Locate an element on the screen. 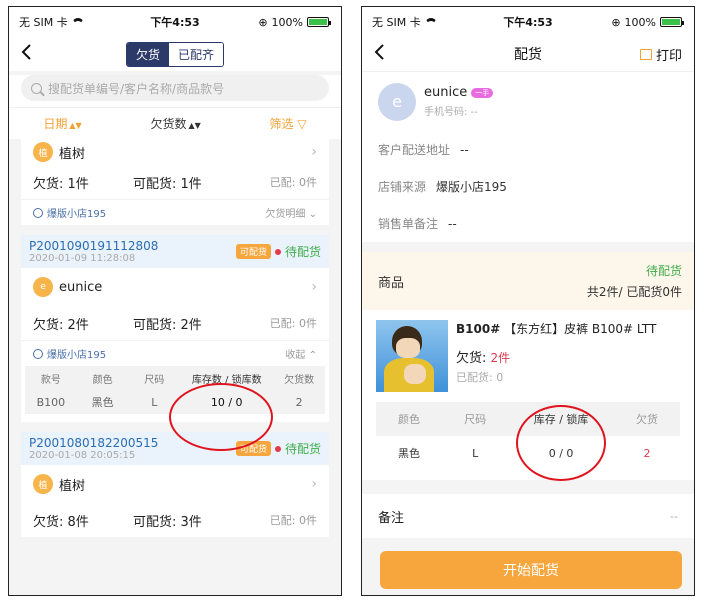 This screenshot has width=710, height=604. col-stock: 库存 / 锁库 is located at coordinates (561, 419).